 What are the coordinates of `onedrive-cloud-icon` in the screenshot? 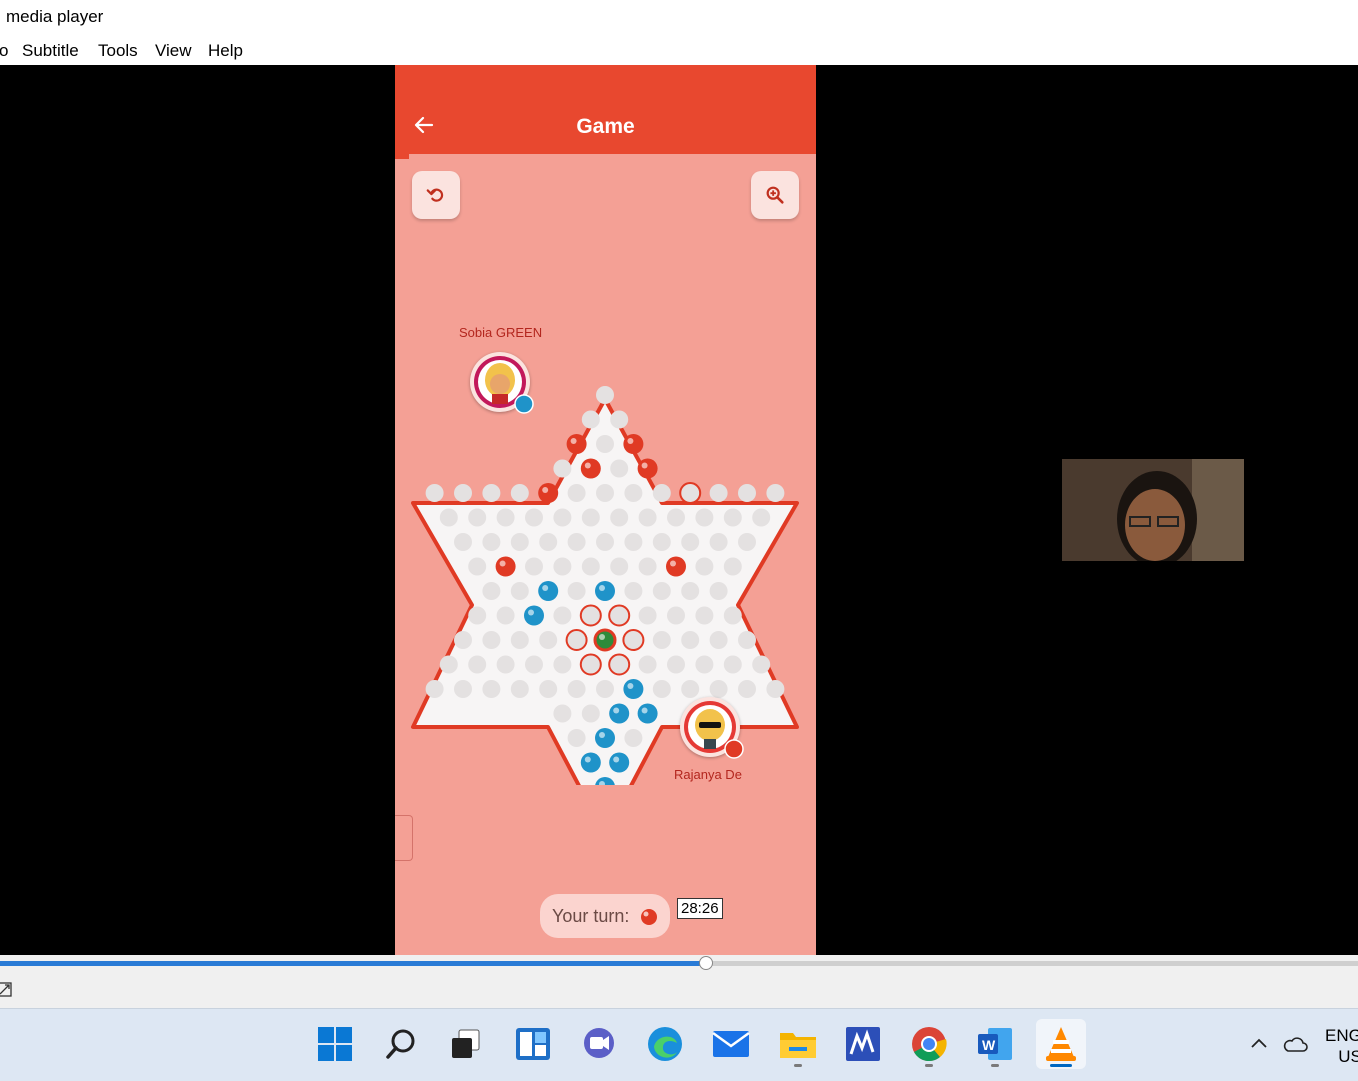 It's located at (1295, 1044).